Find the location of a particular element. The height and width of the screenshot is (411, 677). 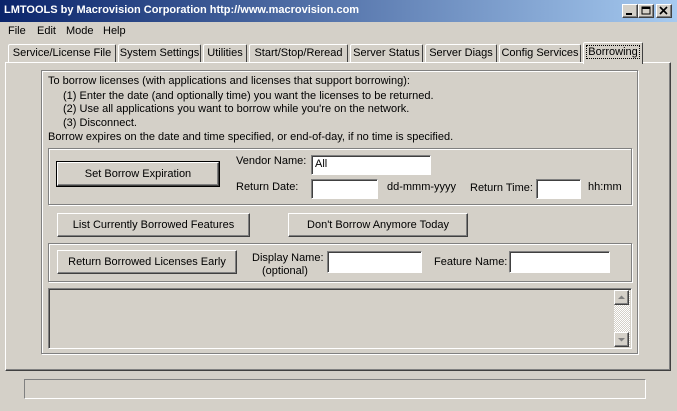

tab-borrowing-label: Borrowing is located at coordinates (613, 52).